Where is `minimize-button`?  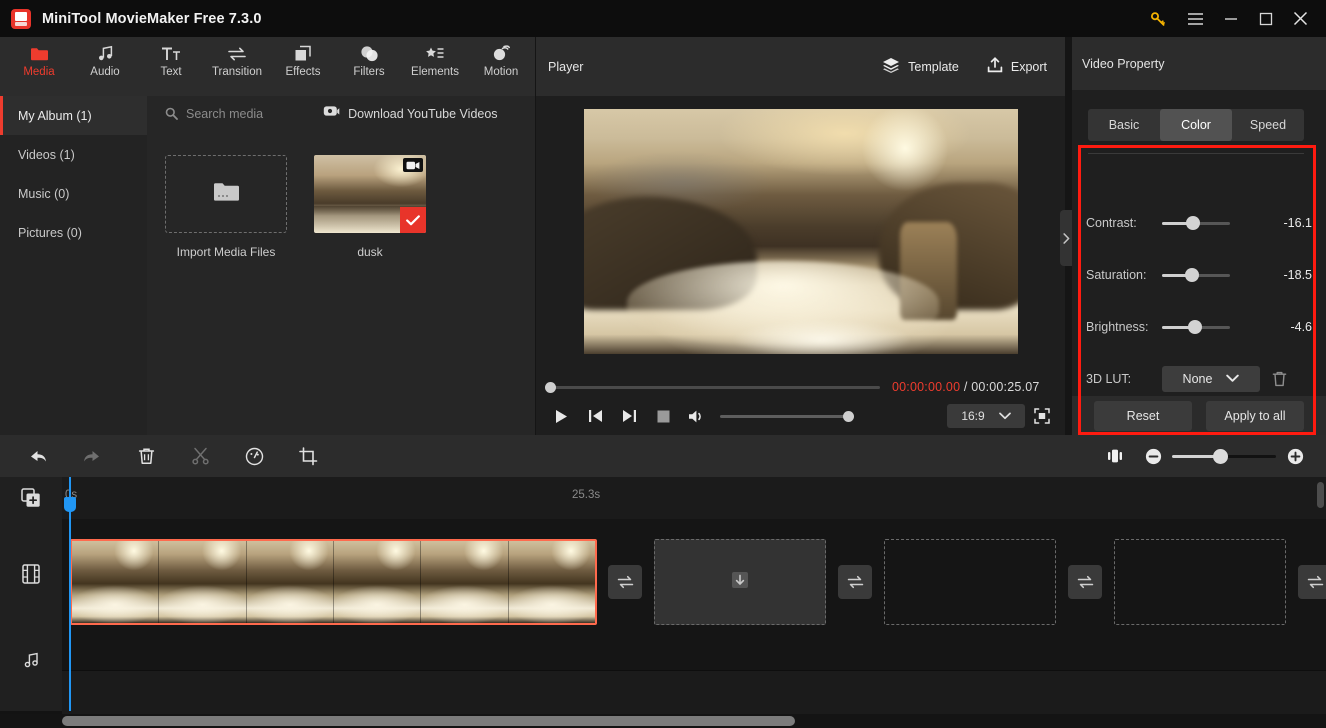
minimize-button is located at coordinates (1230, 18).